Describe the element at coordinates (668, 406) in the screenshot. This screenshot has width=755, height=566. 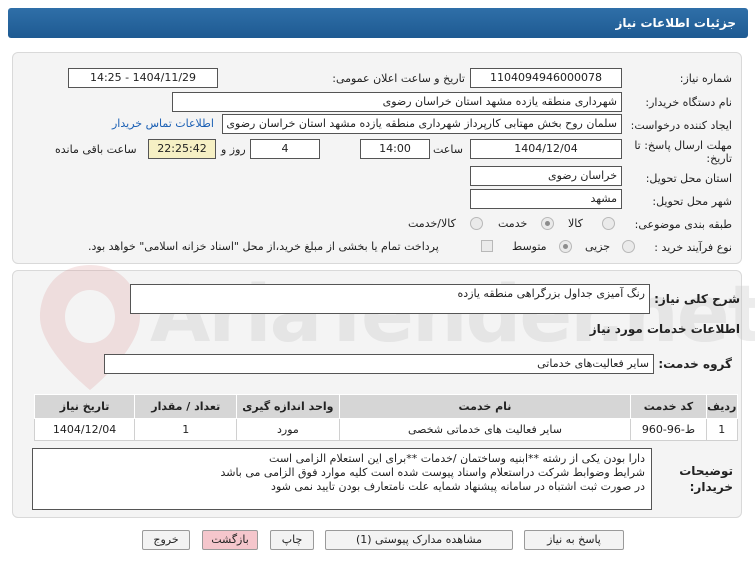
I see `col-code: کد خدمت` at that location.